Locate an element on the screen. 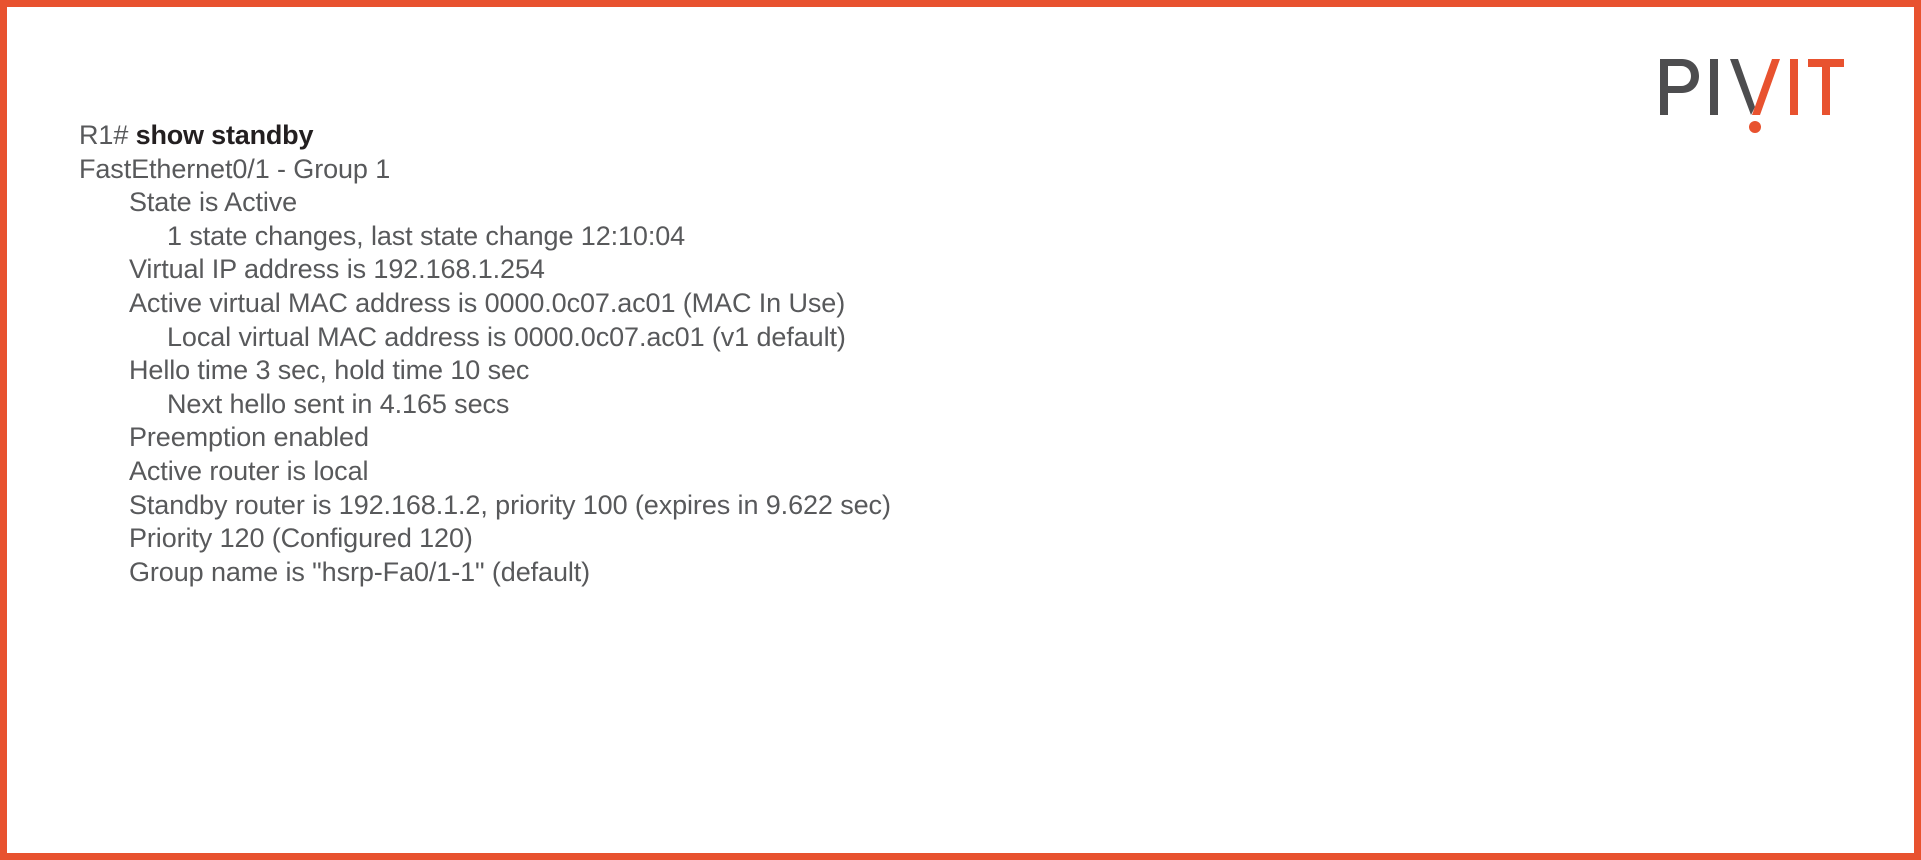 The height and width of the screenshot is (860, 1921). output-line: Next hello sent in 4.165 secs is located at coordinates (338, 403).